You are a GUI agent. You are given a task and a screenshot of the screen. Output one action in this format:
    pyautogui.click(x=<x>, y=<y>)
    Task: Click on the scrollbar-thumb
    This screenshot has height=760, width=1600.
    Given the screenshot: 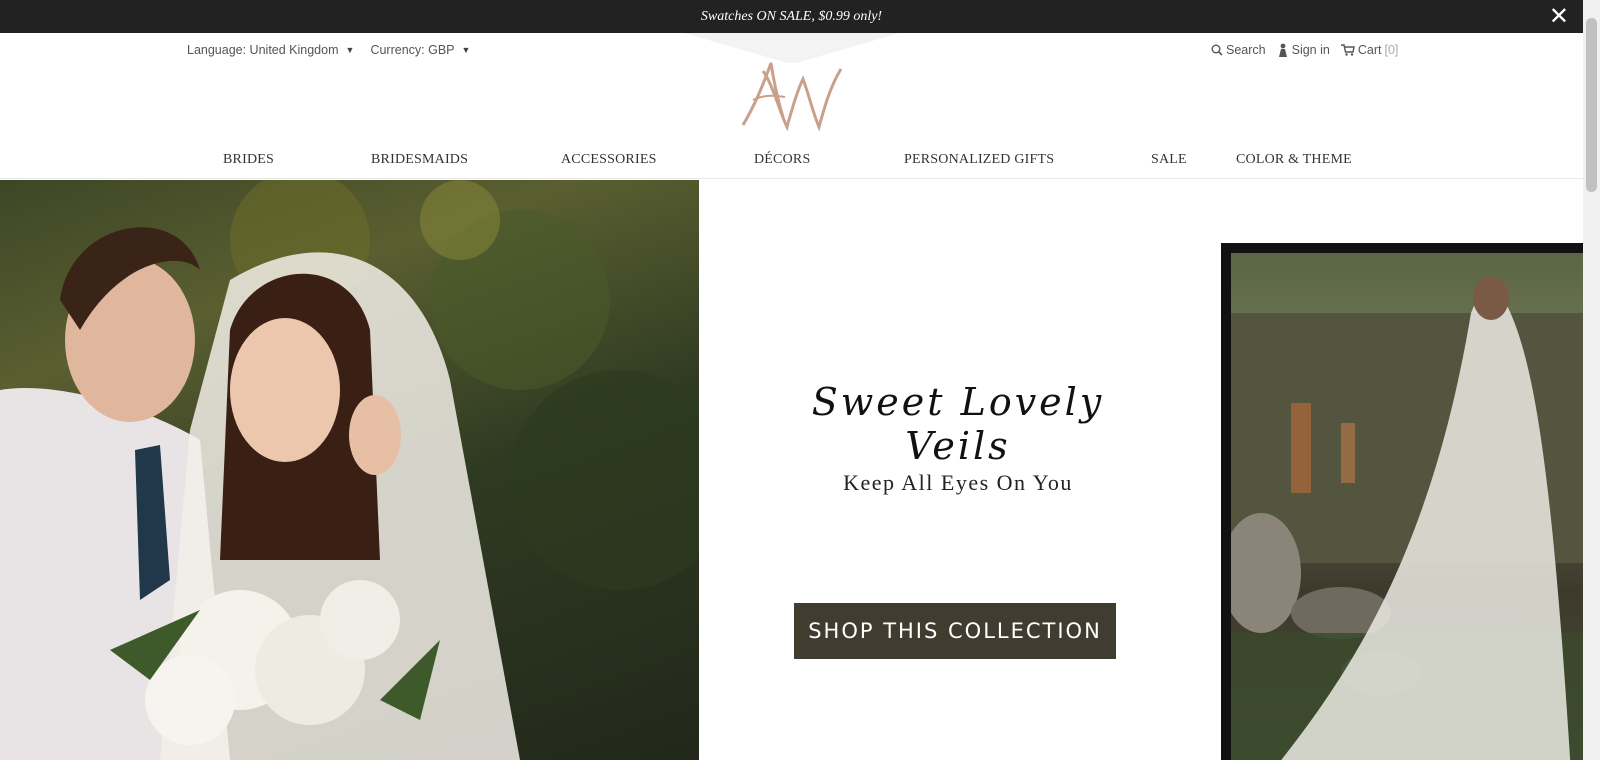 What is the action you would take?
    pyautogui.click(x=1591, y=105)
    